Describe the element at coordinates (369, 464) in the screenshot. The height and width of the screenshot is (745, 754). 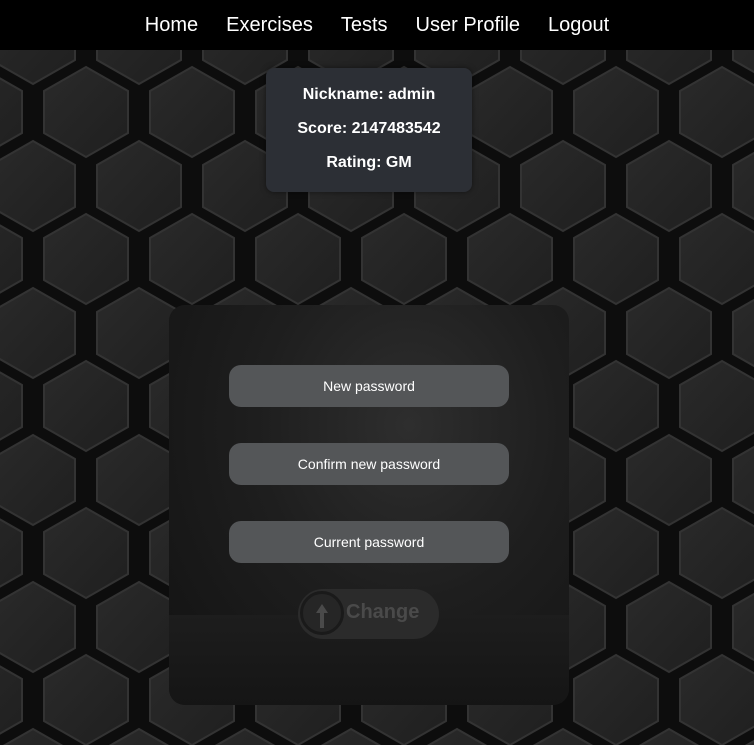
I see `confirm-password-input` at that location.